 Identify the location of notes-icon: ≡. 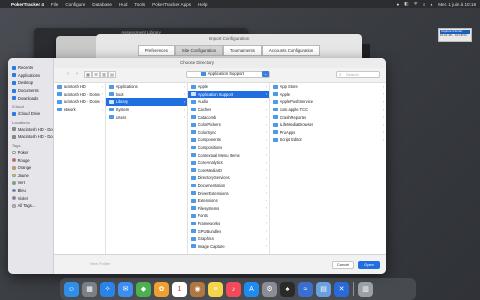
(215, 289).